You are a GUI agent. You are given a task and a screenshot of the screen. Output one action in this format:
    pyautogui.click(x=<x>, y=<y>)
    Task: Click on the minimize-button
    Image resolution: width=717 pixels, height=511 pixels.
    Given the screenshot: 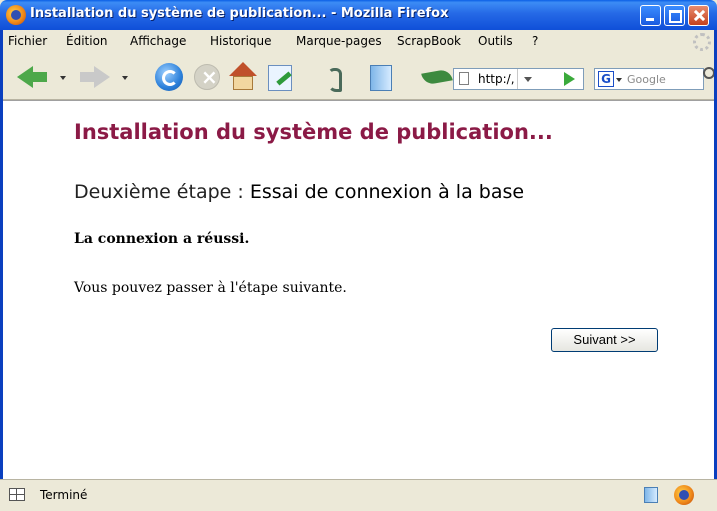 What is the action you would take?
    pyautogui.click(x=650, y=15)
    